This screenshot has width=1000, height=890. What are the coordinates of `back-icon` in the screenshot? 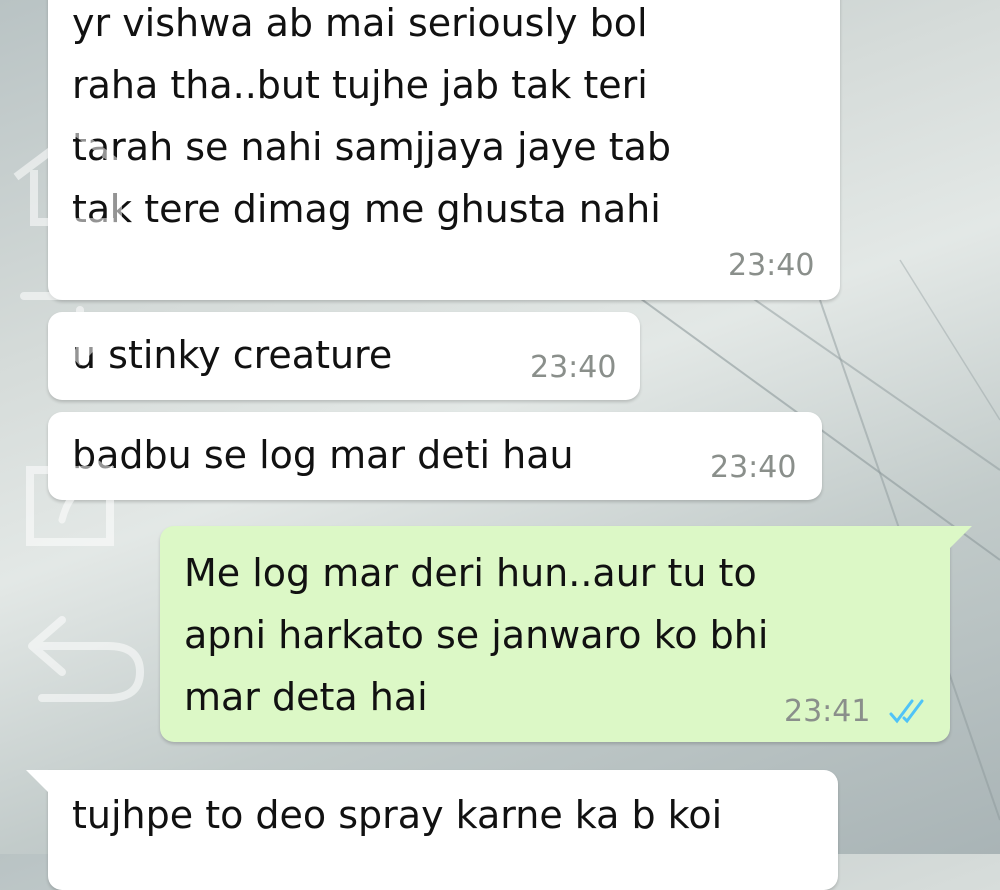 It's located at (87, 655).